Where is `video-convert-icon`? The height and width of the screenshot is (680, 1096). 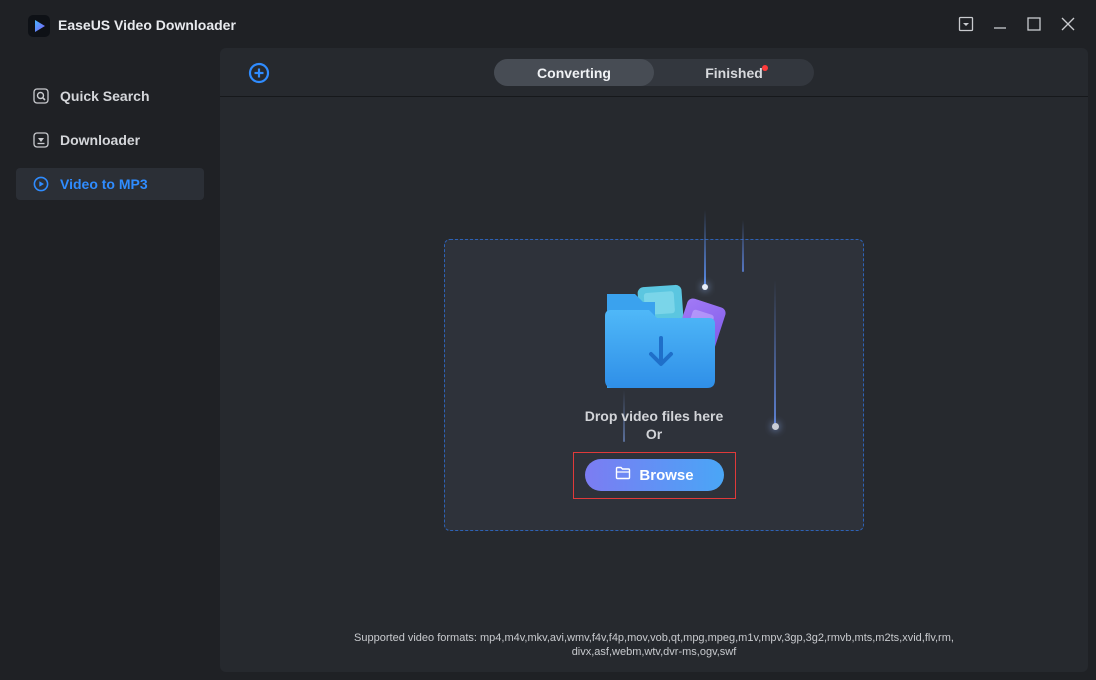
video-convert-icon is located at coordinates (41, 184).